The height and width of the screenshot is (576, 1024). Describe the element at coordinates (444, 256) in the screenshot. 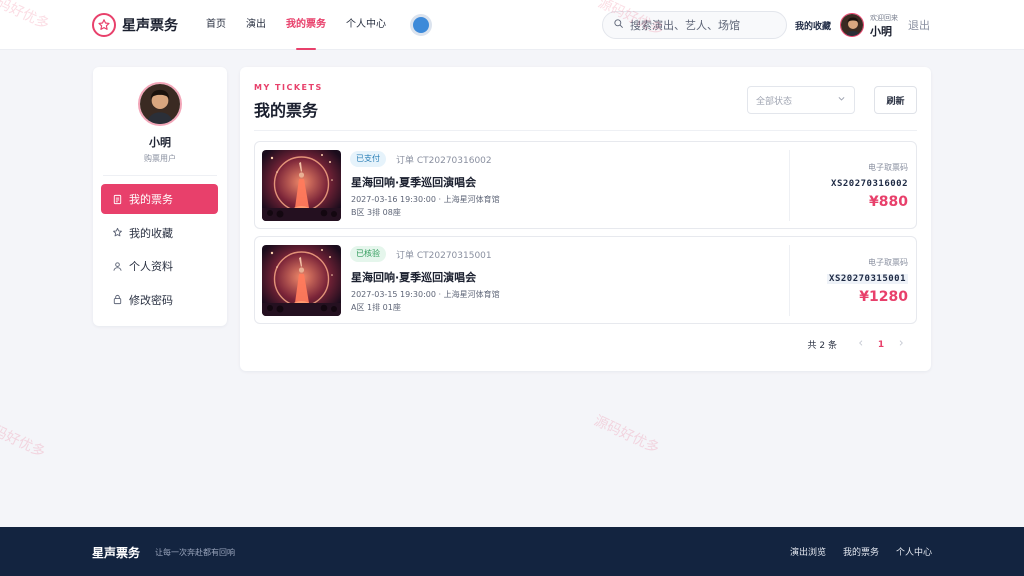

I see `order-number: 订单 CT20270315001` at that location.